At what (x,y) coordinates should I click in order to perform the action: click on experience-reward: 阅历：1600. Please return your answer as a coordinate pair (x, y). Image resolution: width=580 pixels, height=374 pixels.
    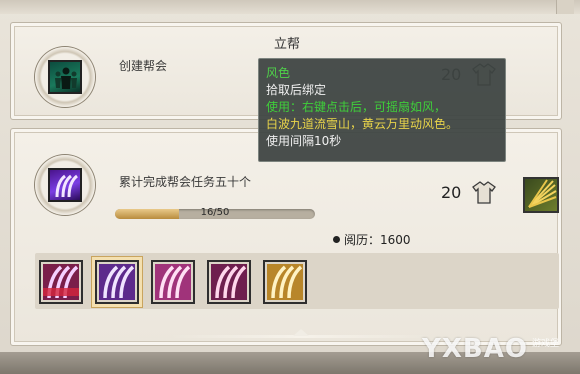
    Looking at the image, I should click on (372, 239).